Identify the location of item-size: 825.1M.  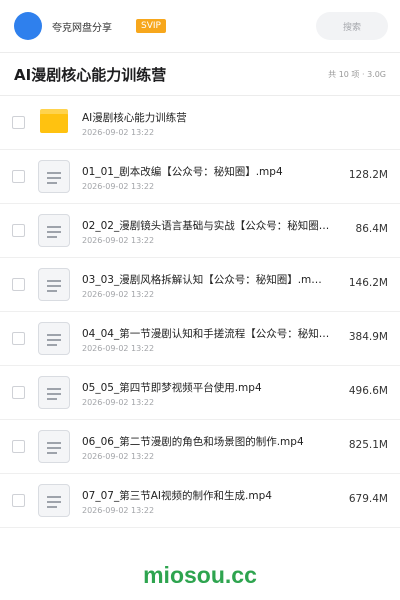
(368, 445).